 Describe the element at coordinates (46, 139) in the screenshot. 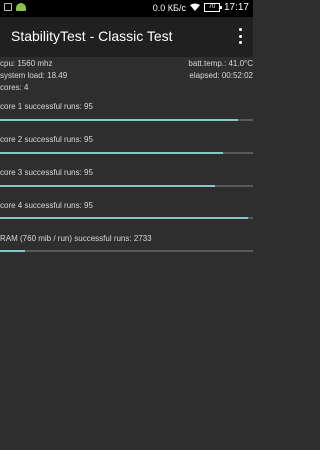

I see `core-2-label: core 2 successful runs: 95` at that location.